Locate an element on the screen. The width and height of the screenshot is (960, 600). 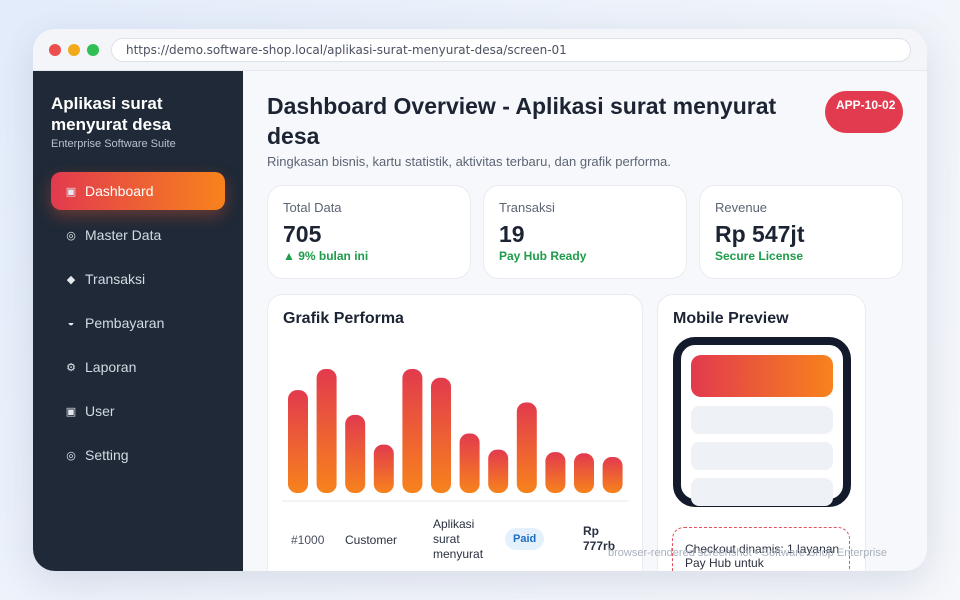
stat-value: 705 is located at coordinates (302, 234).